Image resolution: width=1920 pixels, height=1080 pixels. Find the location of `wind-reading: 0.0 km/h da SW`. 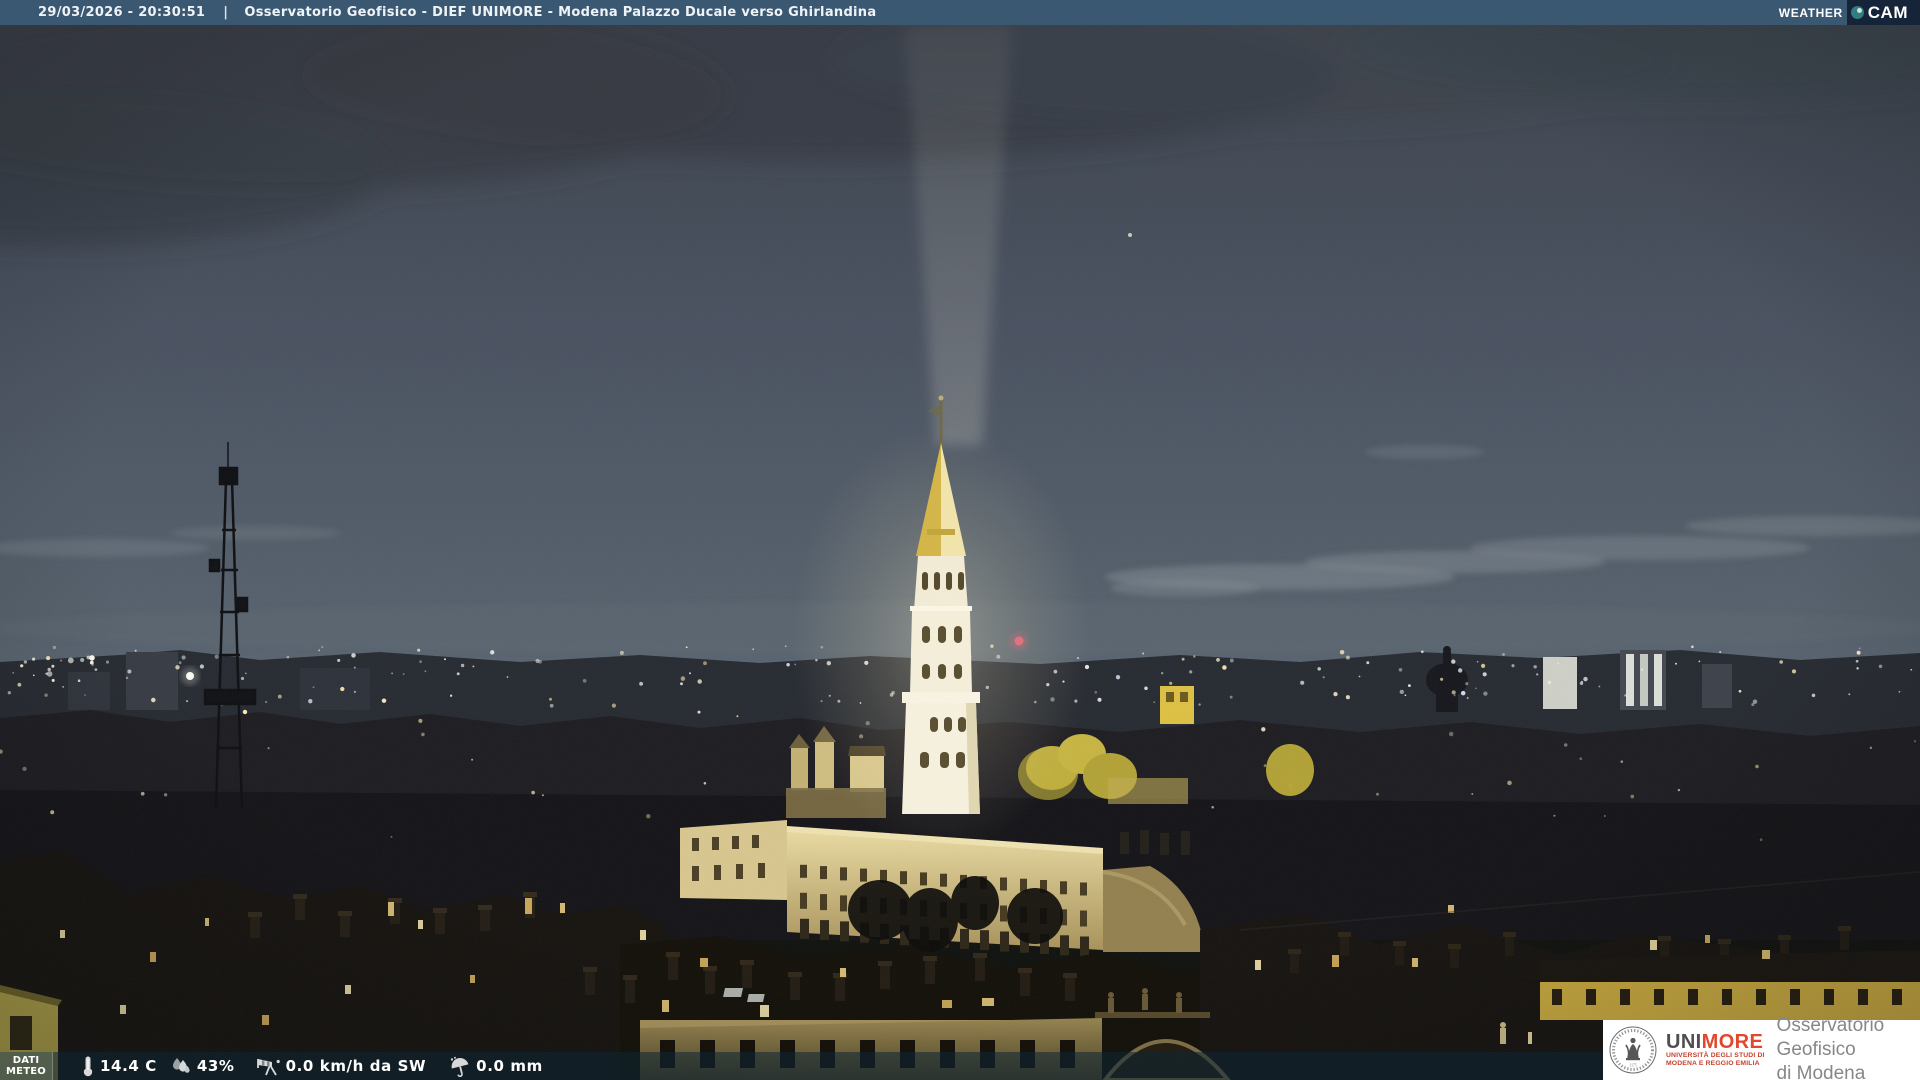

wind-reading: 0.0 km/h da SW is located at coordinates (341, 1066).